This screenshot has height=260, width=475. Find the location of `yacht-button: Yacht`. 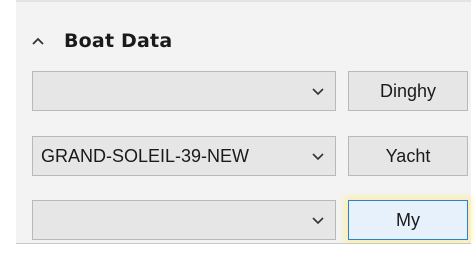

yacht-button: Yacht is located at coordinates (408, 156).